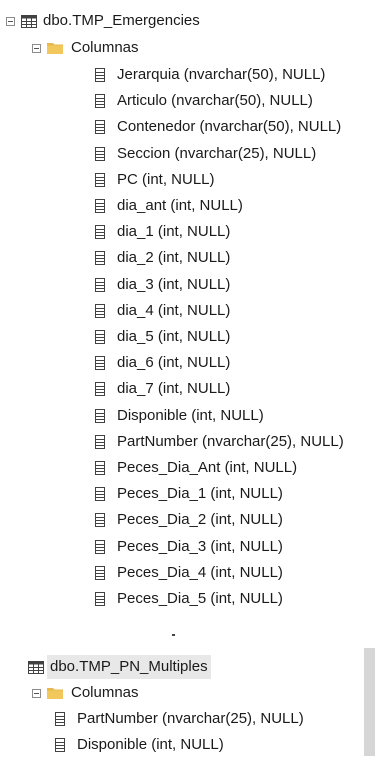  I want to click on column-label: dia_7 (int, NULL), so click(174, 389).